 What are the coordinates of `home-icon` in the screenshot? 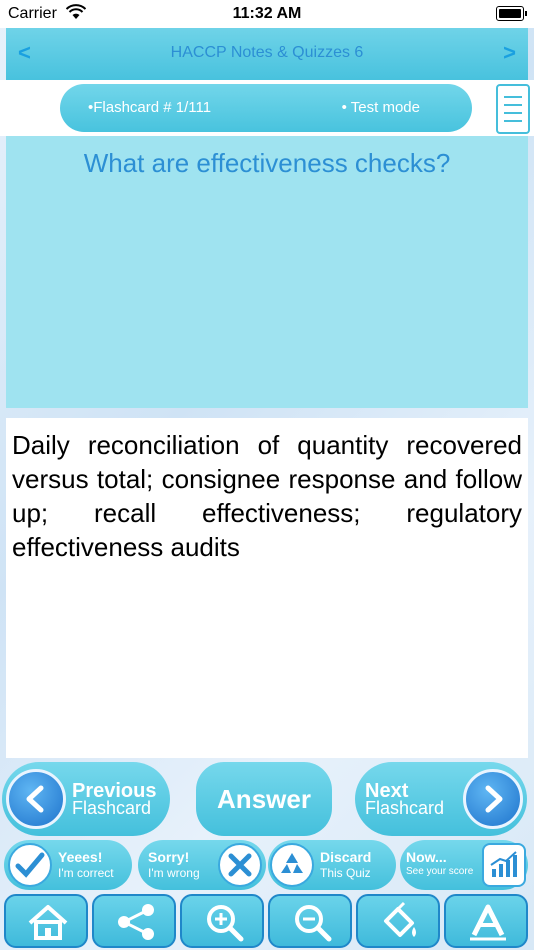 It's located at (48, 922).